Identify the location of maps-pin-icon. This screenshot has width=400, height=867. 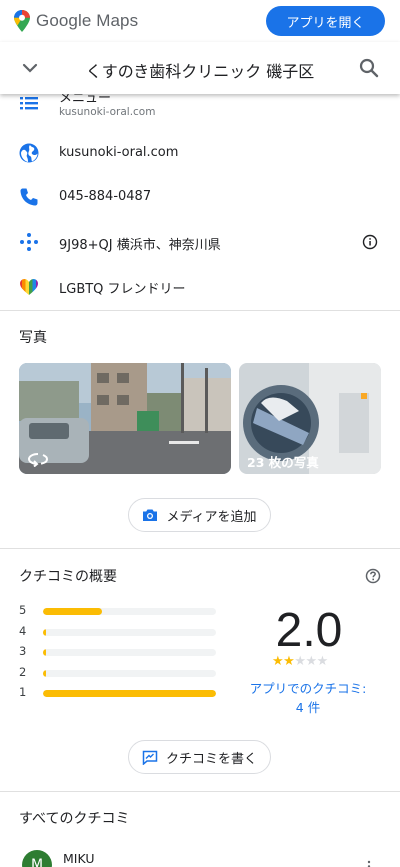
(22, 21).